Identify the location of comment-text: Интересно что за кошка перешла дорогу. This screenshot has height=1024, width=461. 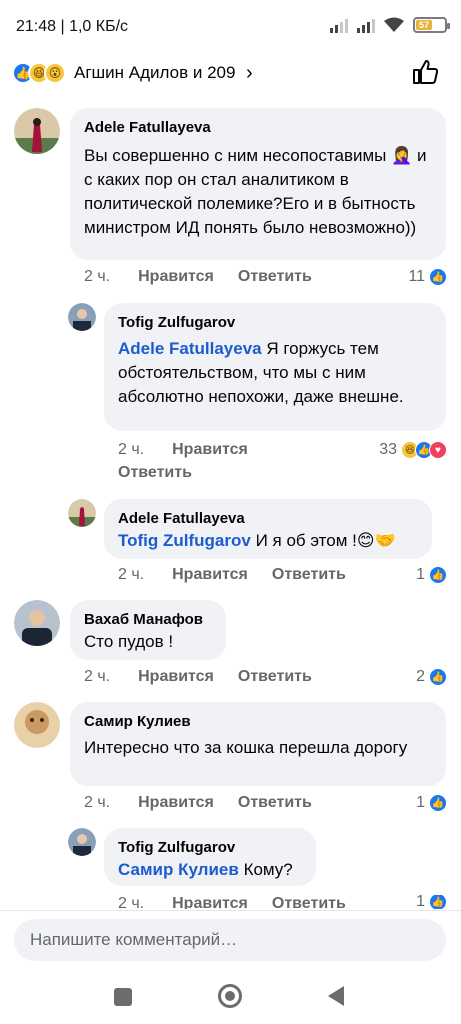
(246, 747).